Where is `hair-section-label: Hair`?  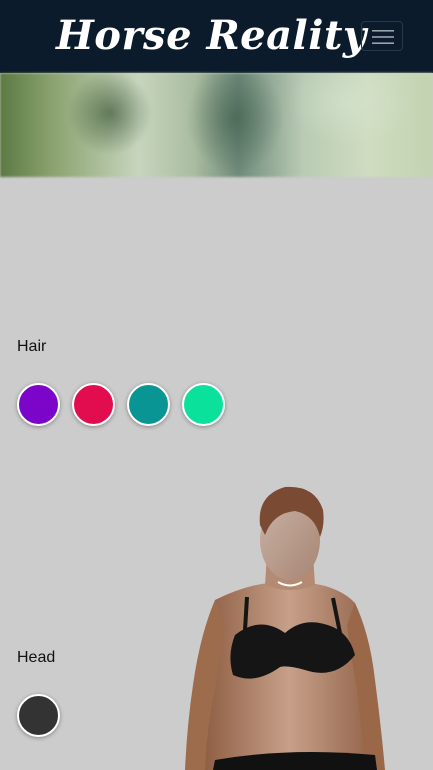
hair-section-label: Hair is located at coordinates (32, 346).